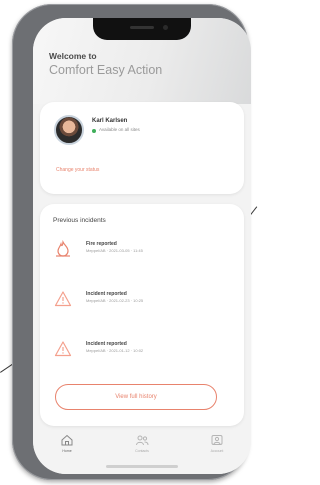 The height and width of the screenshot is (485, 320). Describe the element at coordinates (115, 350) in the screenshot. I see `incident-meta: Meppel/AB · 2021-01-12 · 10:02` at that location.